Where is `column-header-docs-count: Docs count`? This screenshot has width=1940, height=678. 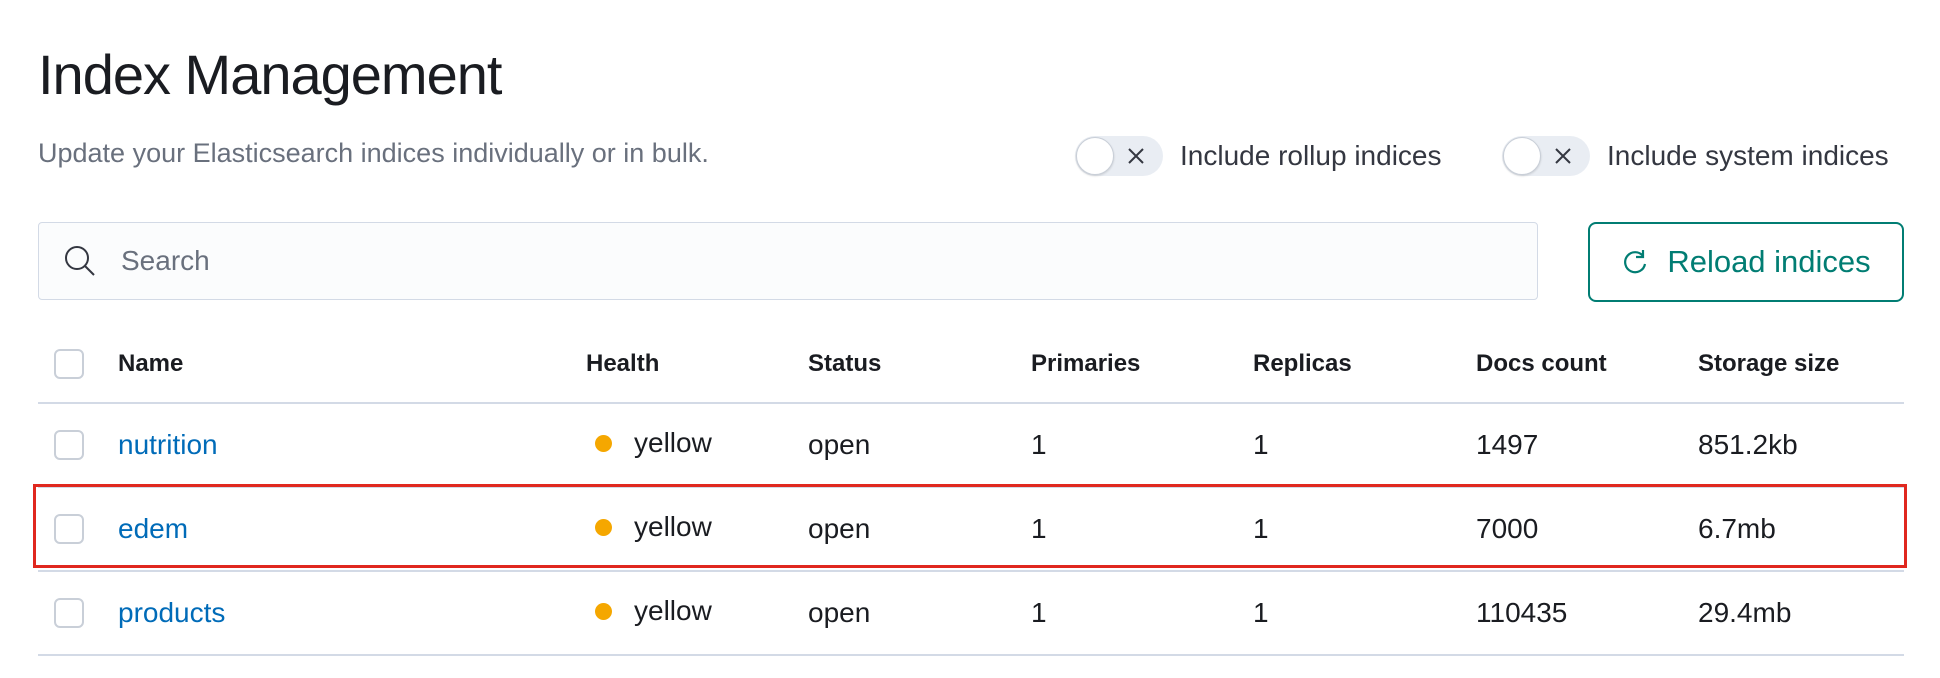
column-header-docs-count: Docs count is located at coordinates (1541, 364).